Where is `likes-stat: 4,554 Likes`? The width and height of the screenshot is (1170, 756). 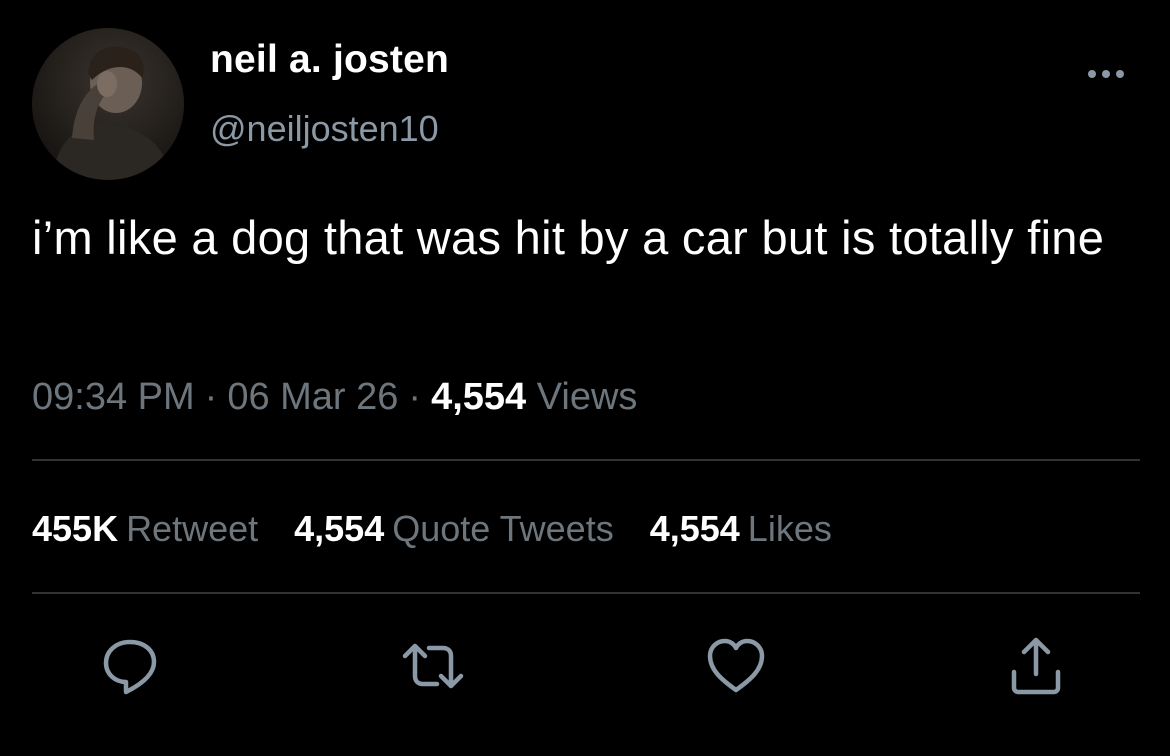
likes-stat: 4,554 Likes is located at coordinates (741, 528).